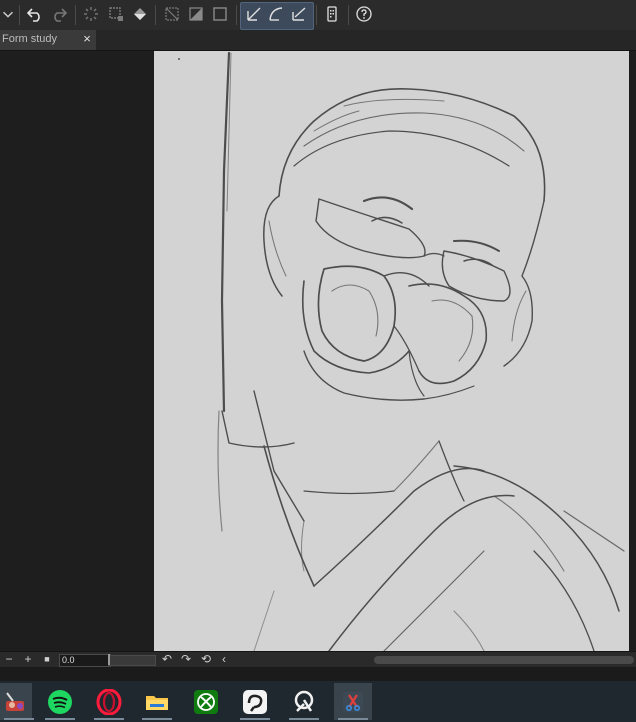 This screenshot has width=636, height=722. Describe the element at coordinates (255, 701) in the screenshot. I see `clip-studio-icon` at that location.